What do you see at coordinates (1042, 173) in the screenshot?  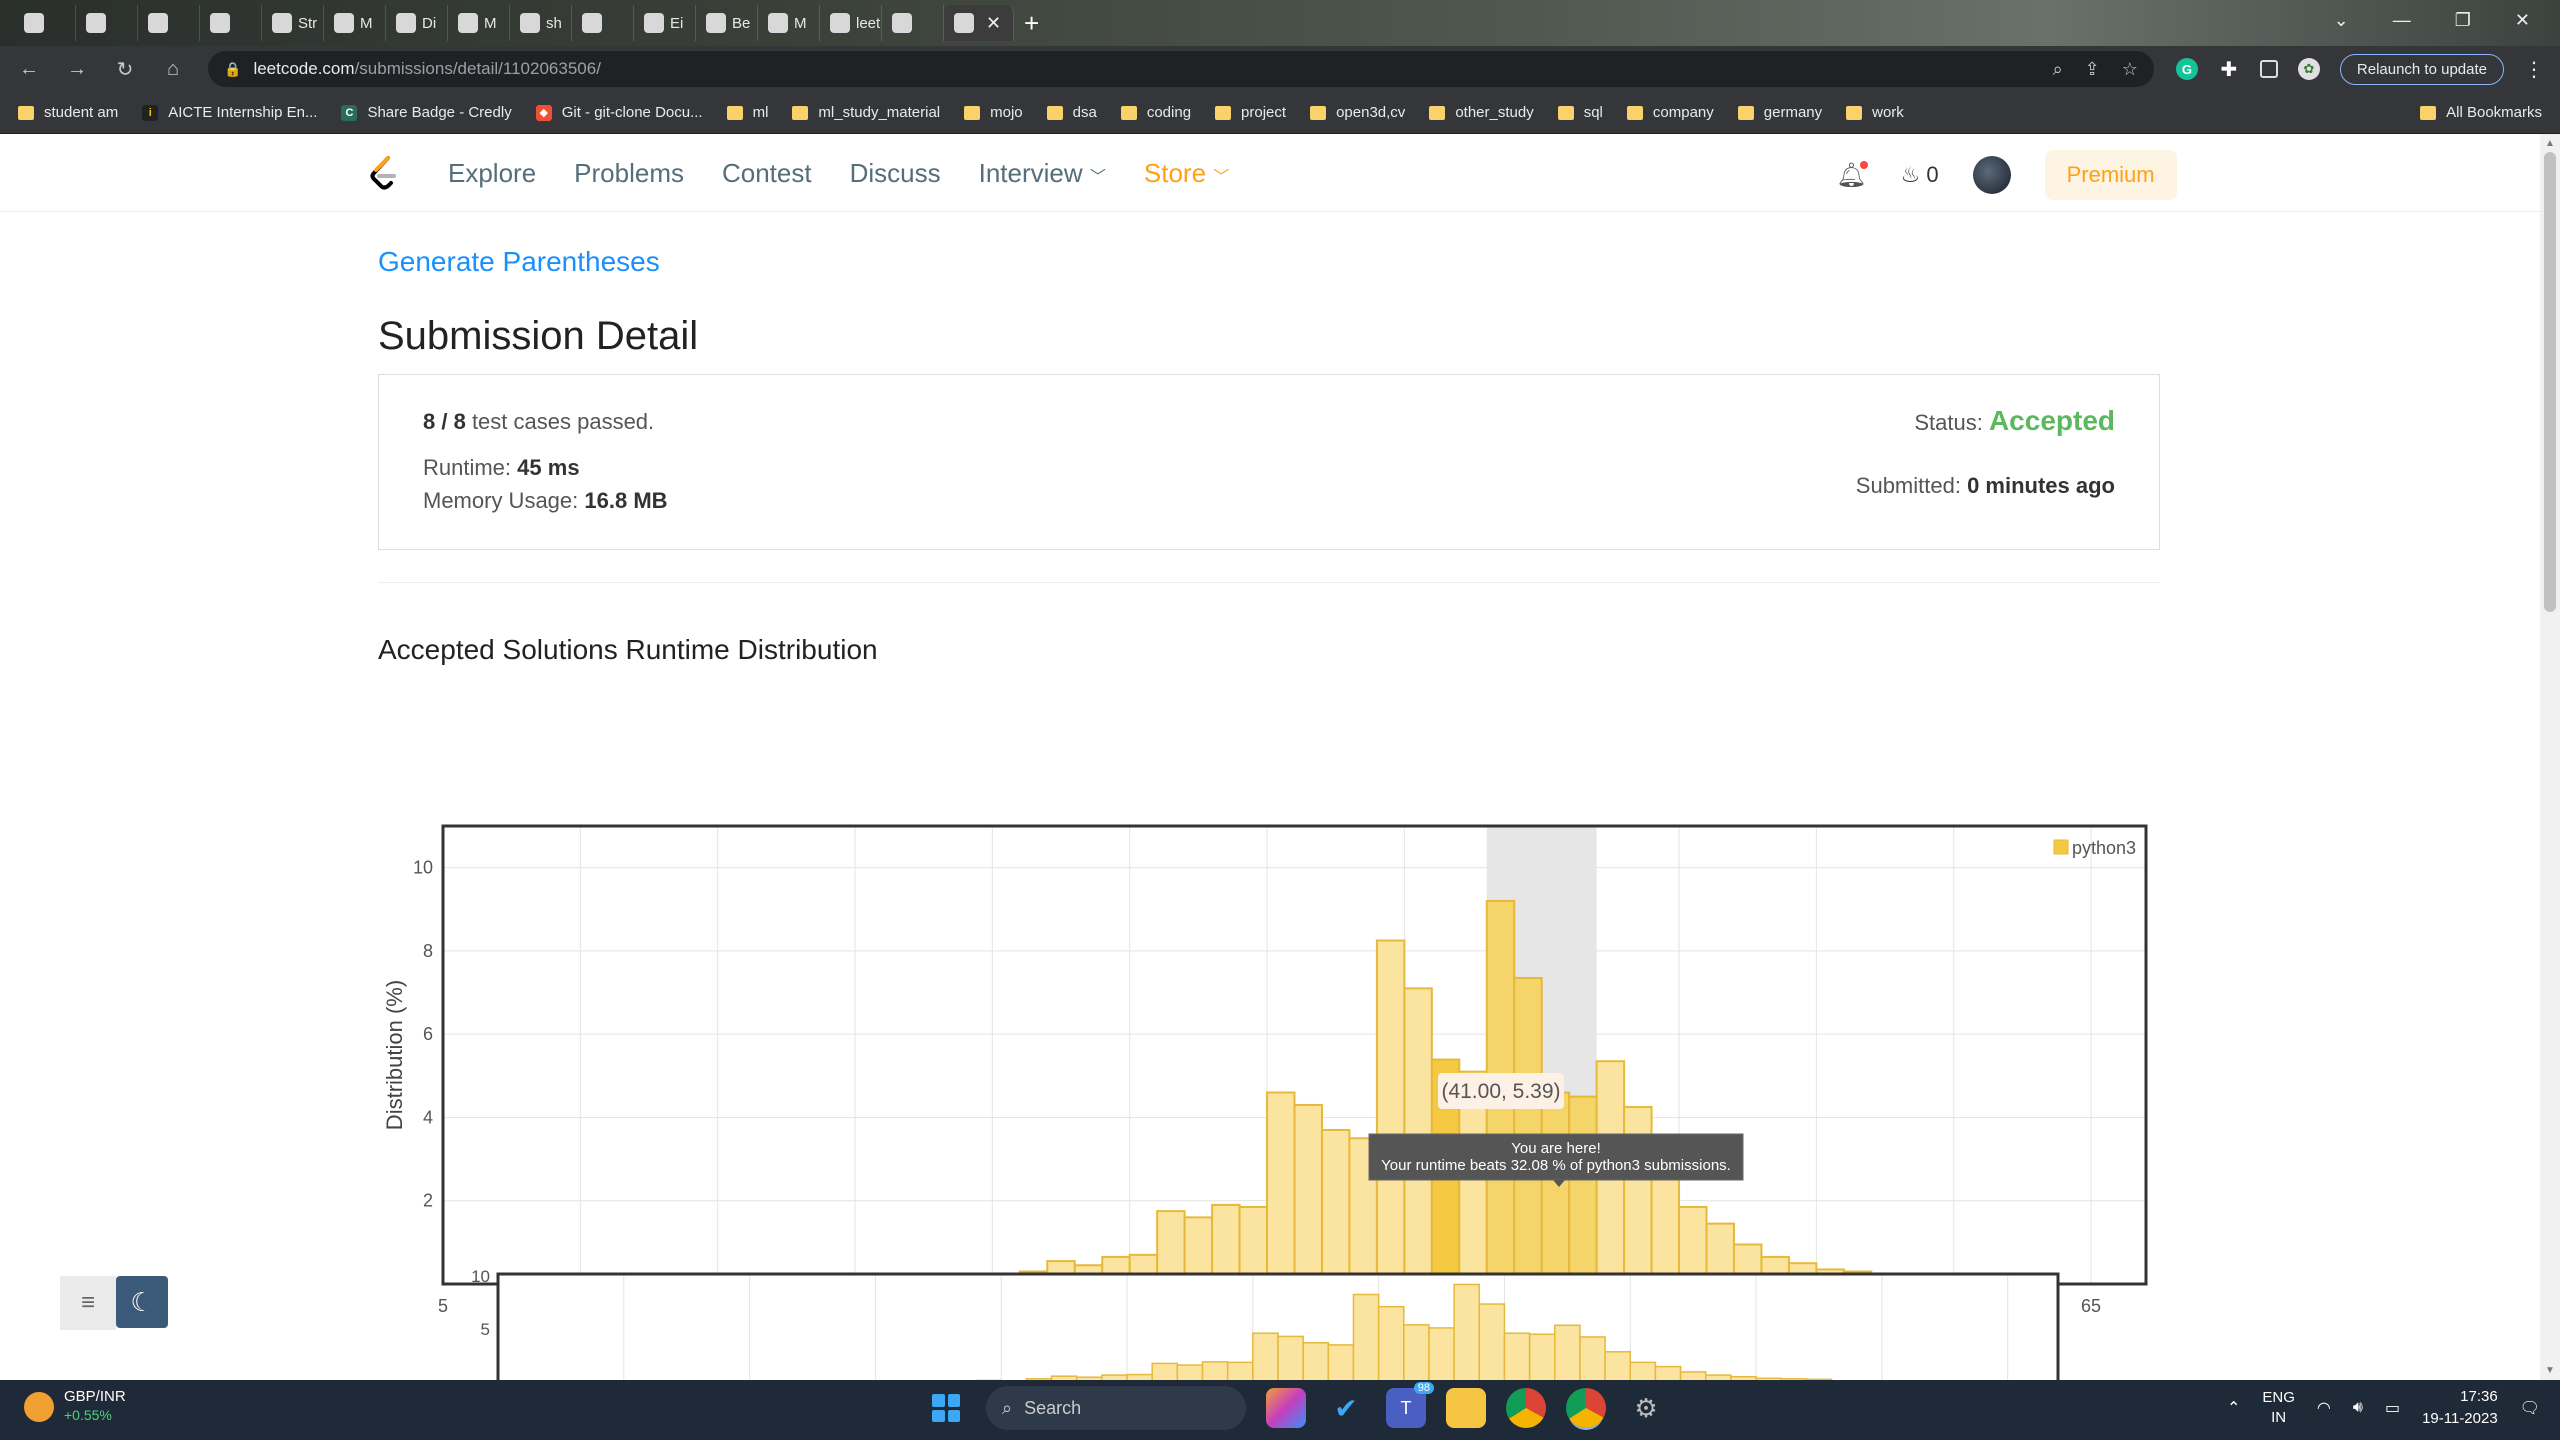 I see `nav-interview: Interview ﹀` at bounding box center [1042, 173].